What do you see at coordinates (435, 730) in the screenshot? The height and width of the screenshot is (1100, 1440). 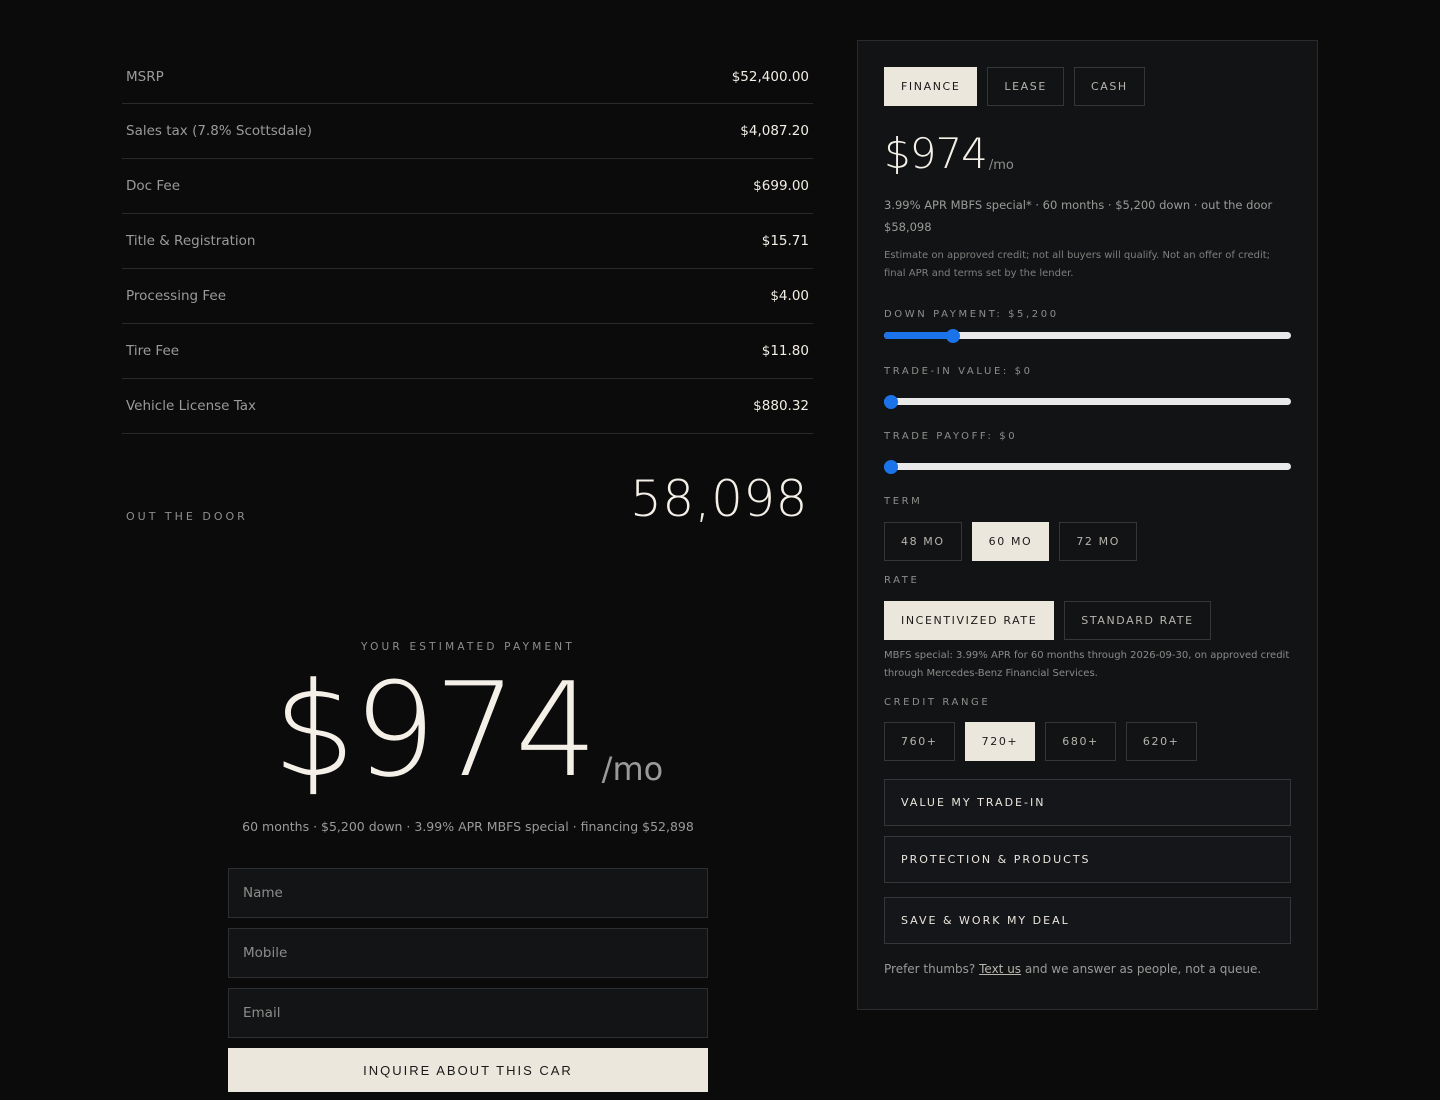 I see `estimated-payment-amount: $974` at bounding box center [435, 730].